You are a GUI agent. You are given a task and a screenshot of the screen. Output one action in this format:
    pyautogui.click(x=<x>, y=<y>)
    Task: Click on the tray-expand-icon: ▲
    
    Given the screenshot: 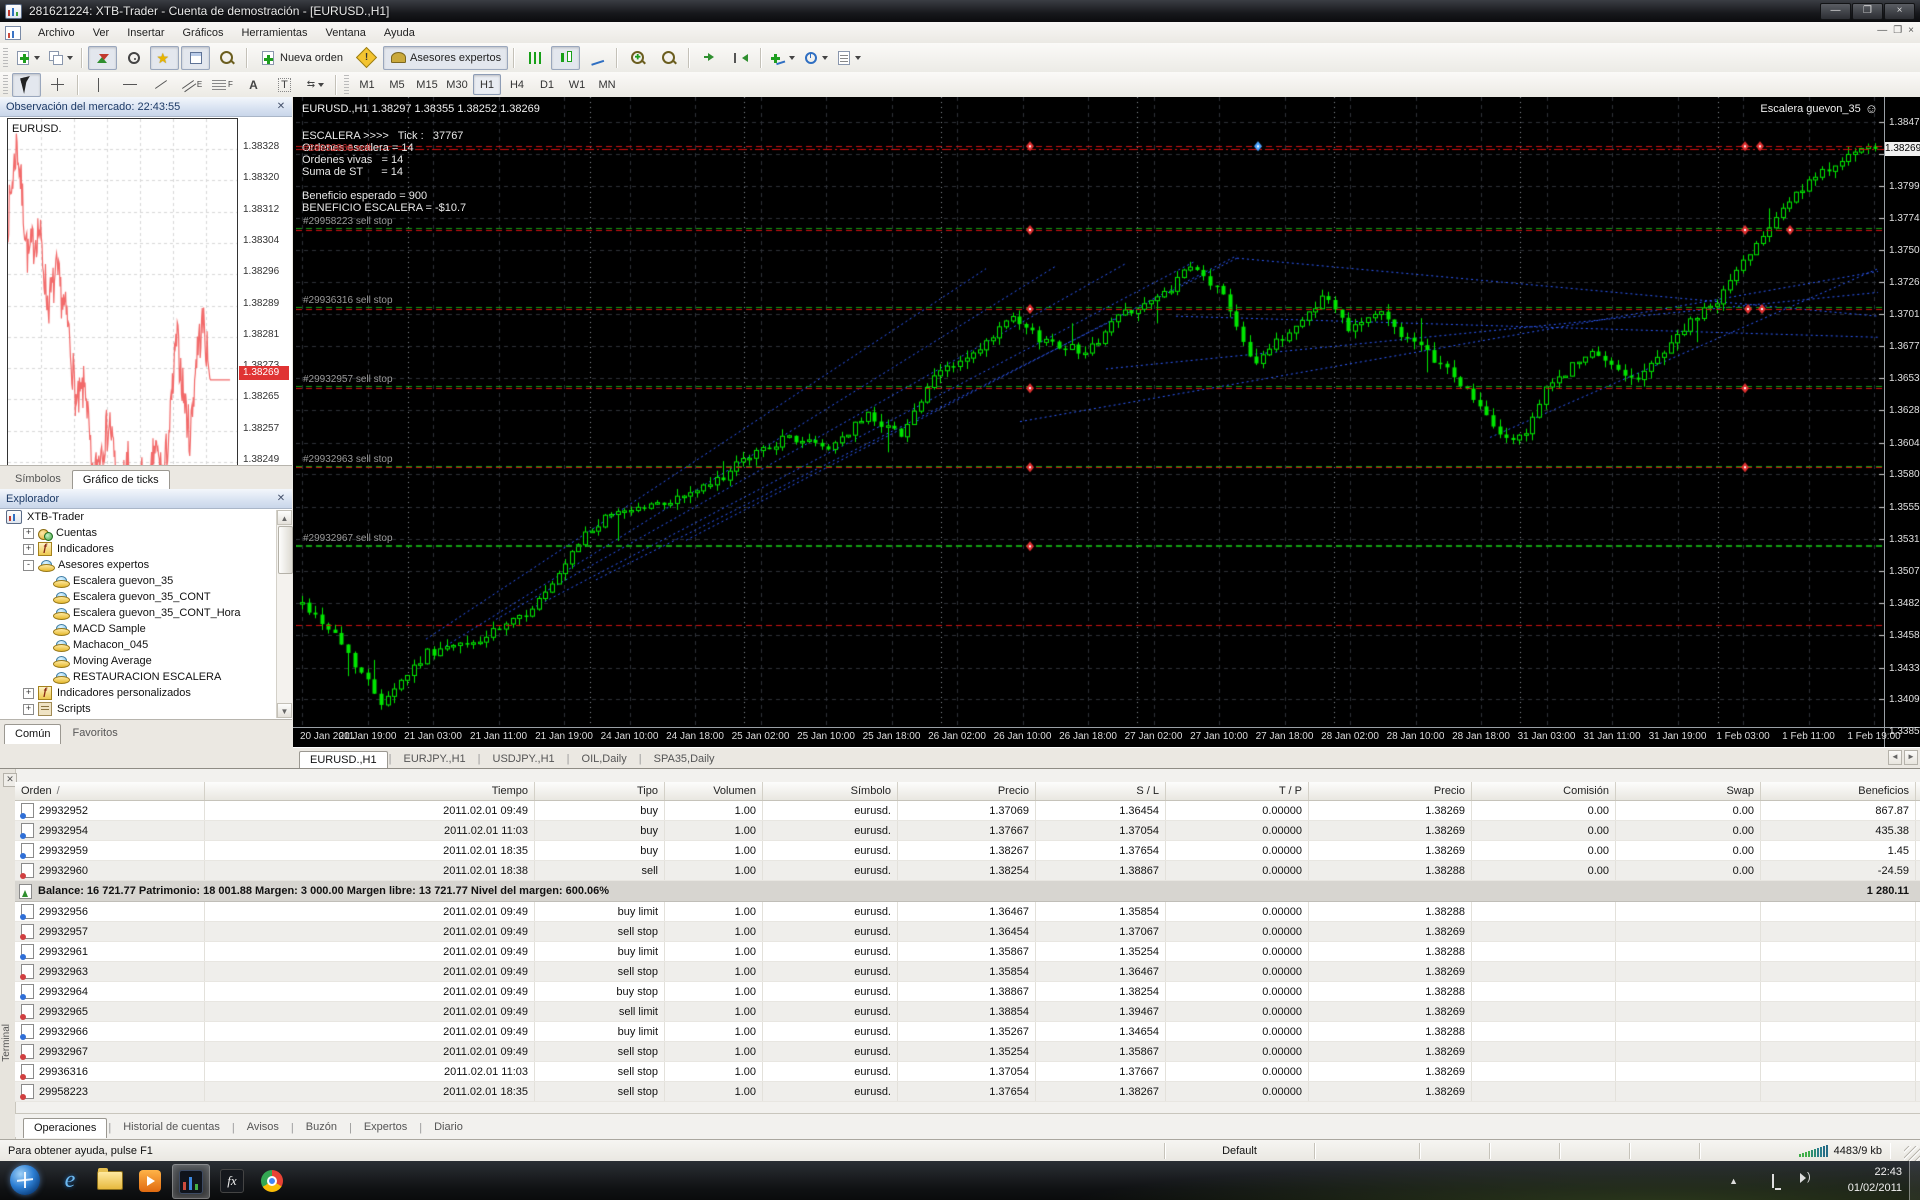 What is the action you would take?
    pyautogui.click(x=1733, y=1181)
    